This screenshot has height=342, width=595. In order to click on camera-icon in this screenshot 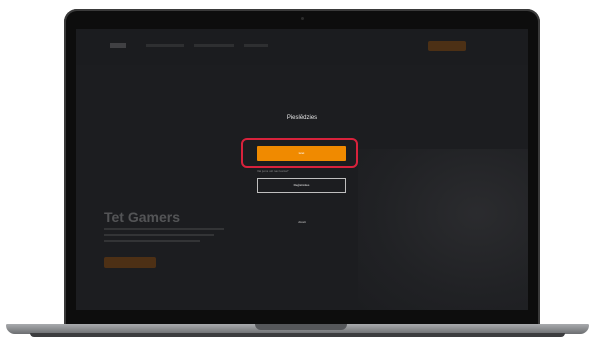, I will do `click(302, 18)`.